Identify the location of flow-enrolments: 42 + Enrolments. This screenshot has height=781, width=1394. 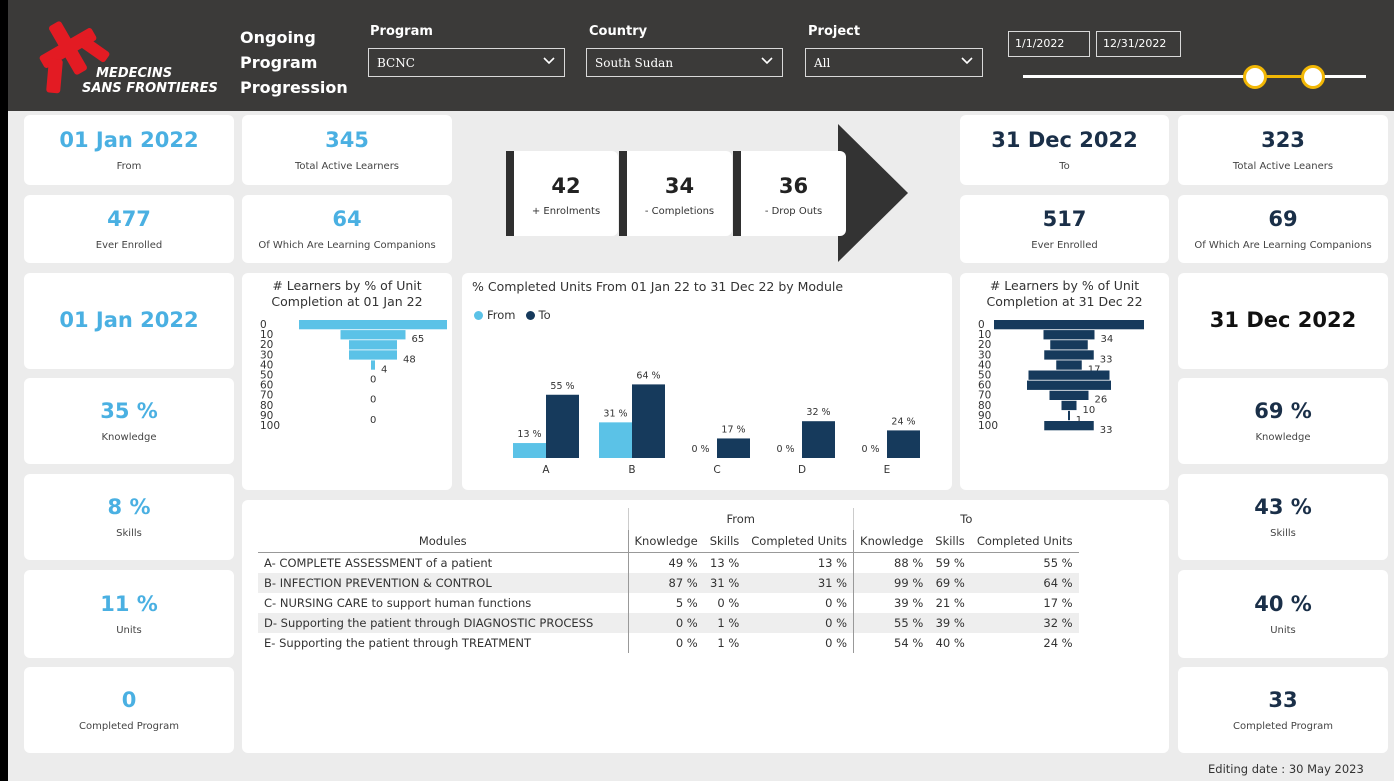
(562, 193).